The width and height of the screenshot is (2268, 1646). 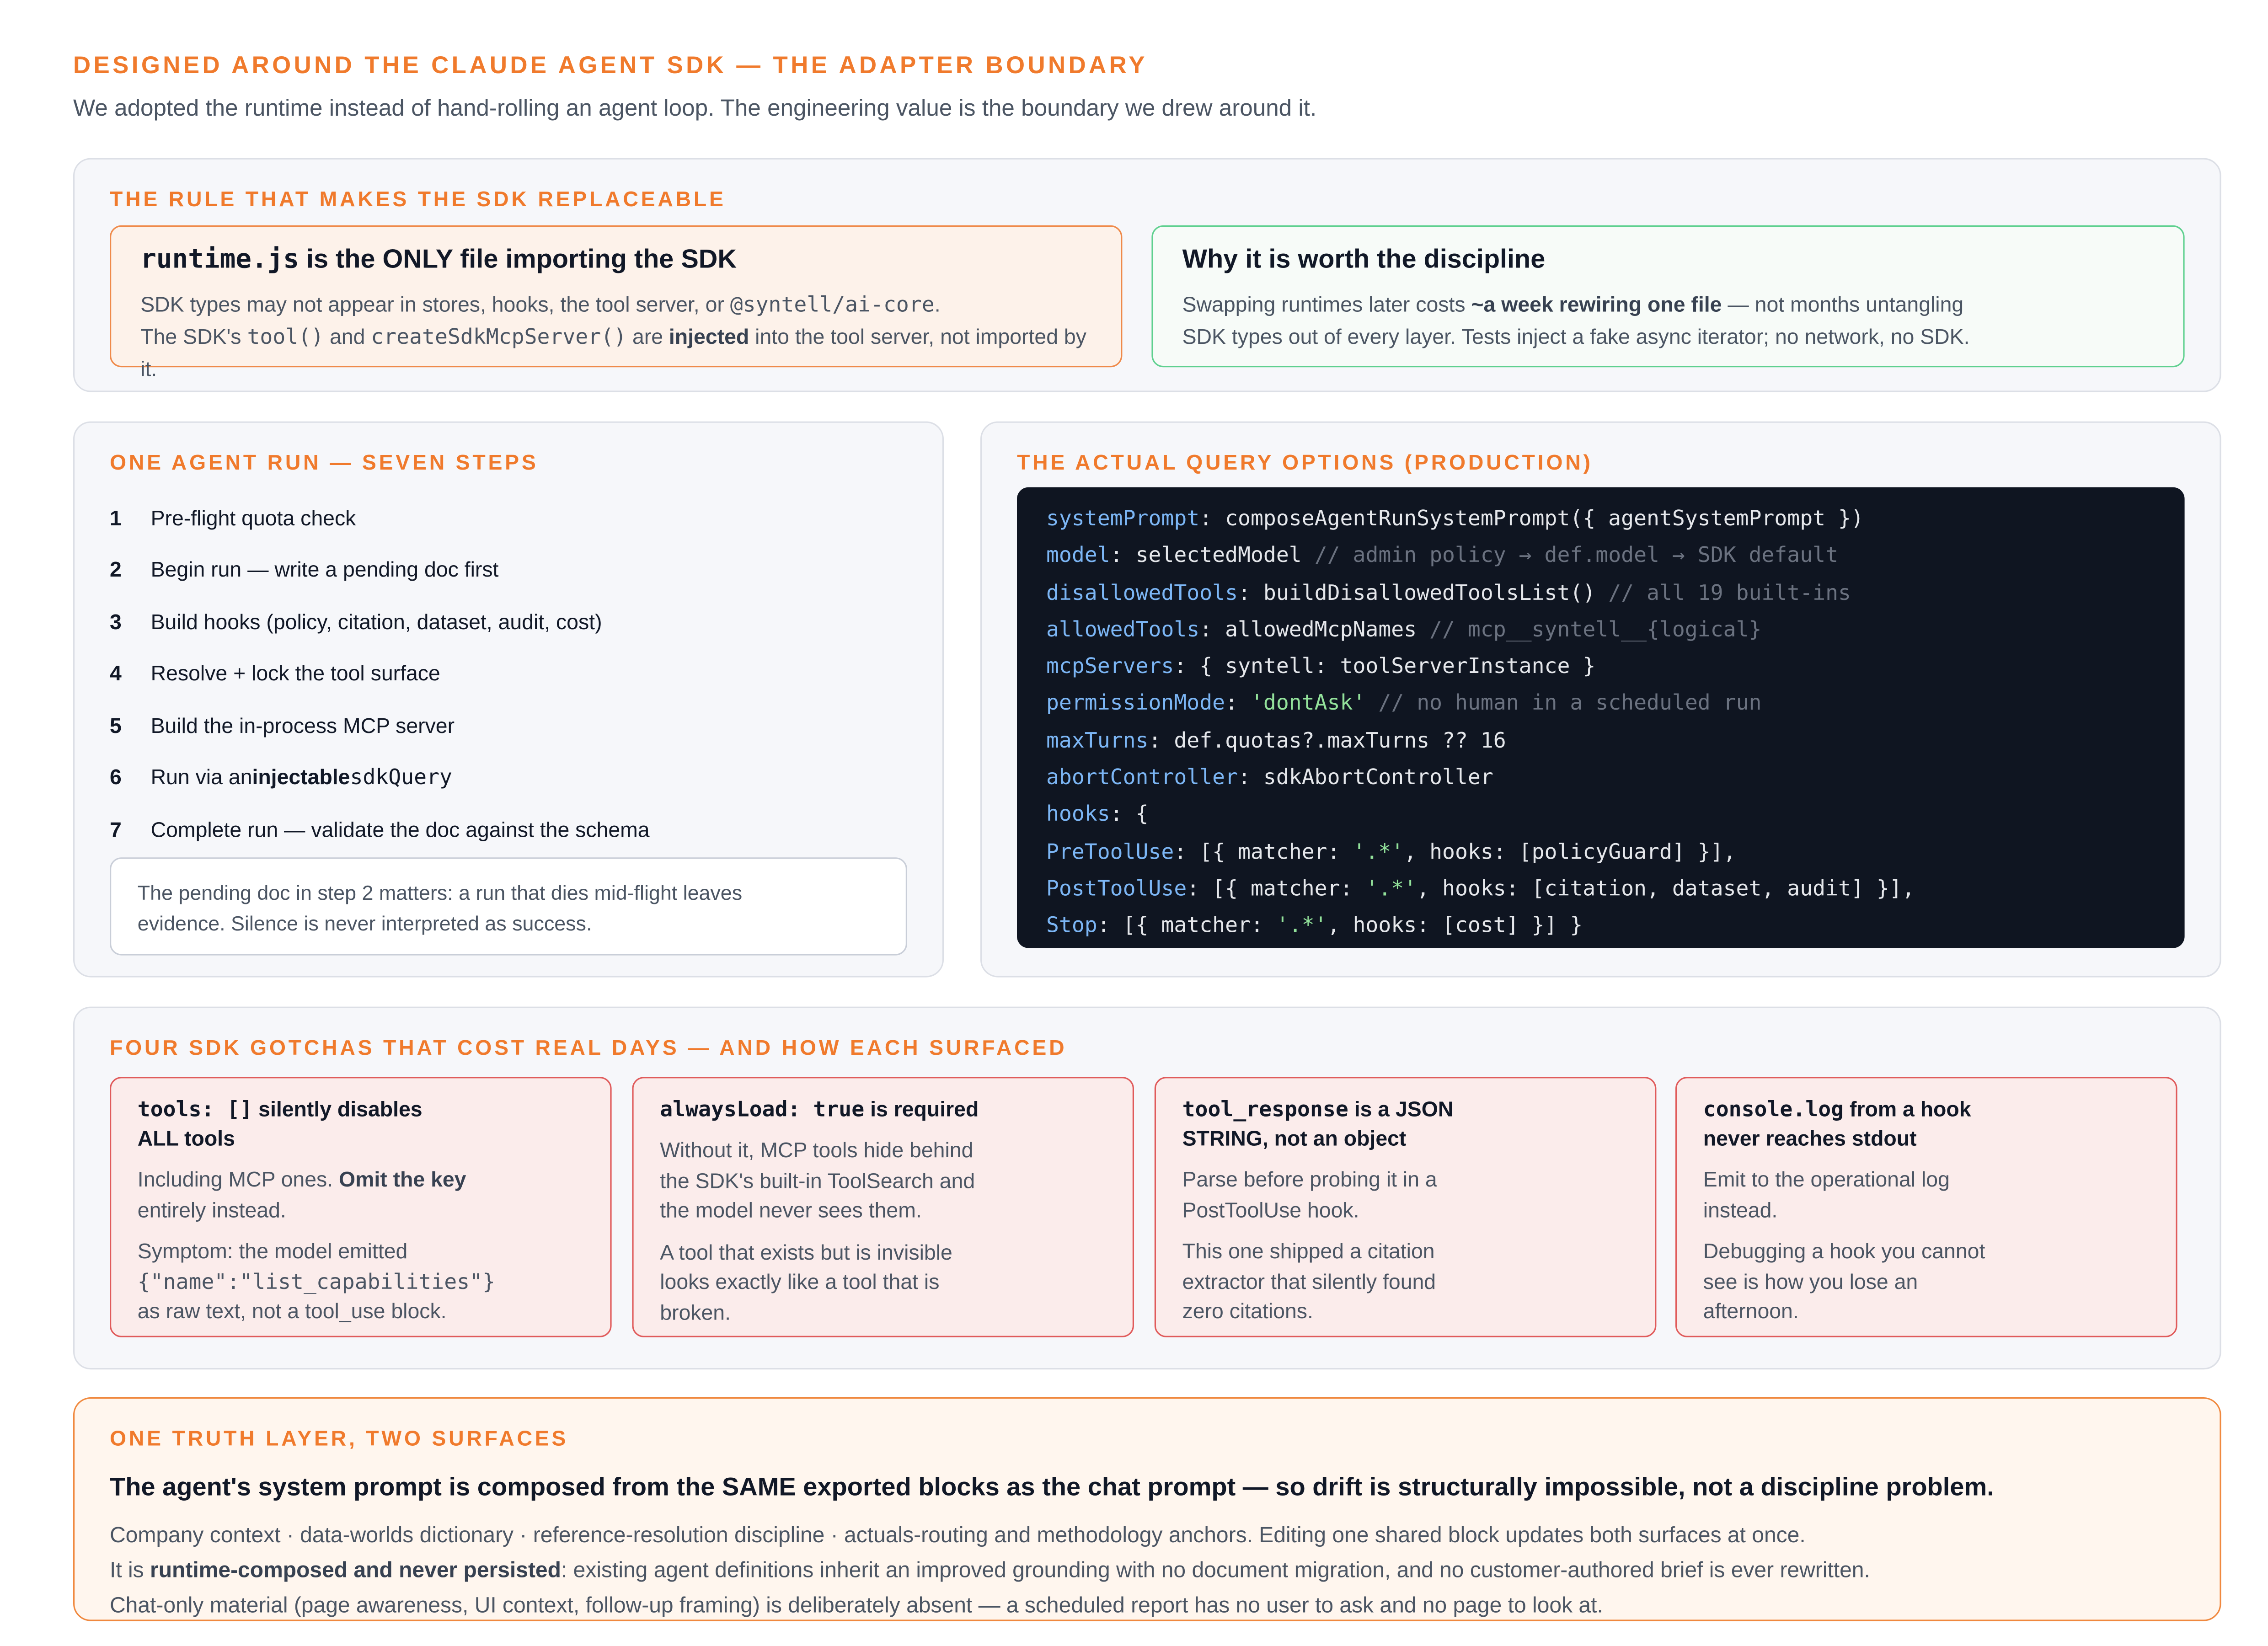 What do you see at coordinates (401, 779) in the screenshot?
I see `sdk-query-code: sdkQuery` at bounding box center [401, 779].